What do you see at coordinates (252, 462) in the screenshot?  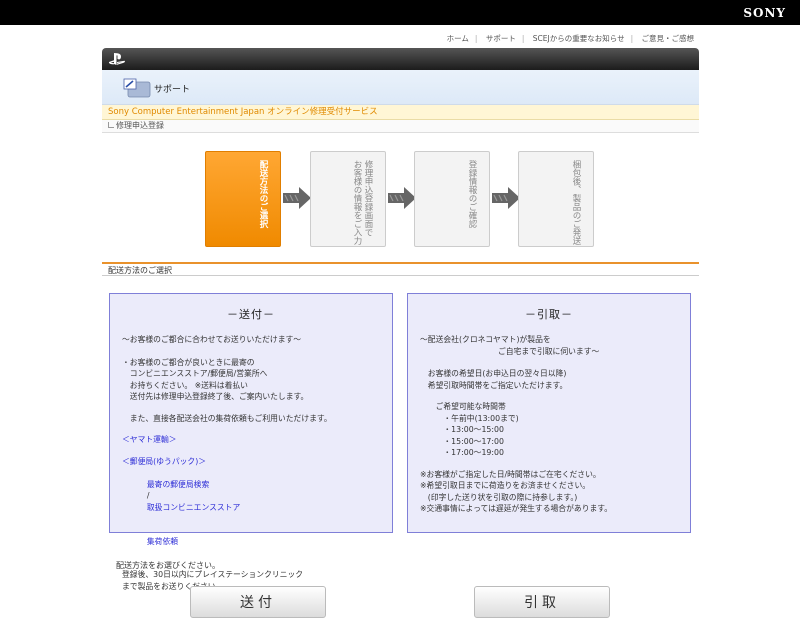 I see `yubin-link: ＜郵便局(ゆうパック)＞` at bounding box center [252, 462].